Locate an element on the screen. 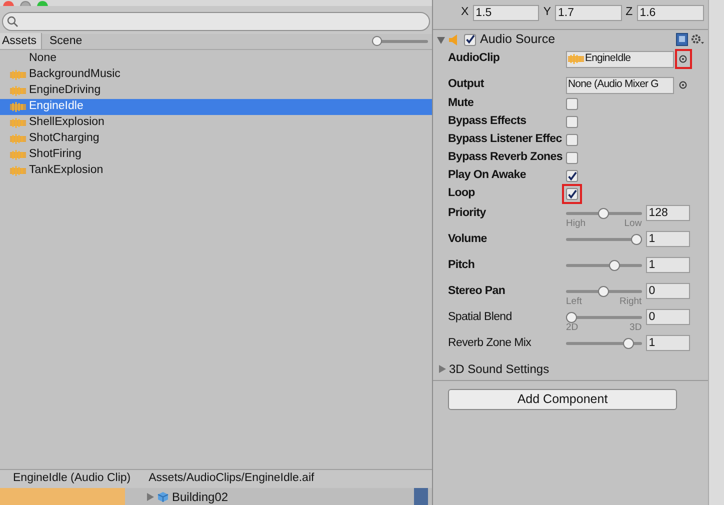 The height and width of the screenshot is (505, 724). property-label: Pitch is located at coordinates (462, 265).